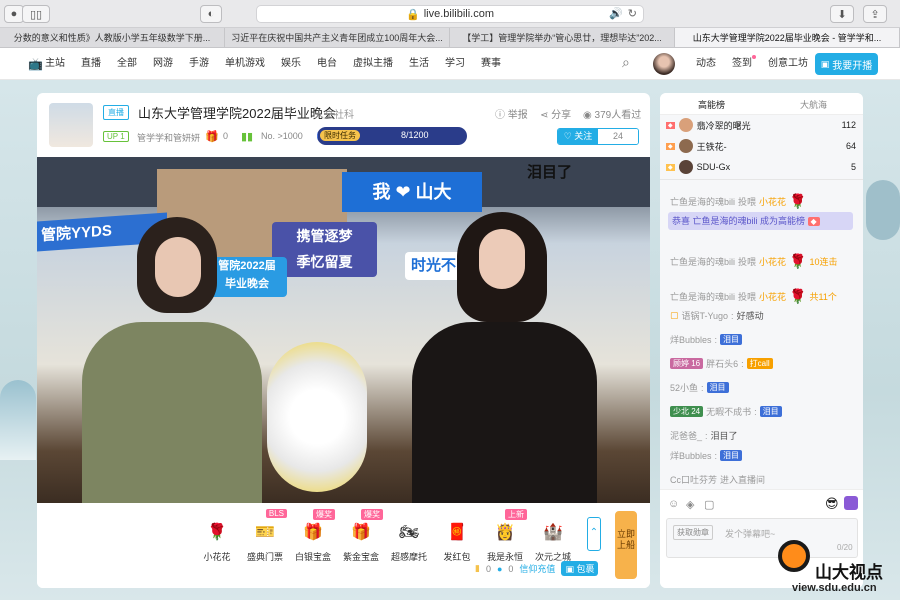  Describe the element at coordinates (409, 540) in the screenshot. I see `gift-item: 🏍 超感摩托` at that location.